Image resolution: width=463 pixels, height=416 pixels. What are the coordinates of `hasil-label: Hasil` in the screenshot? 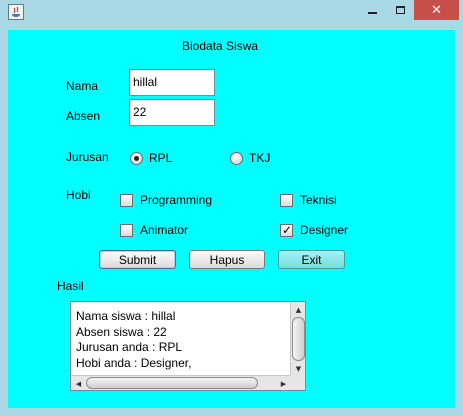 It's located at (70, 286).